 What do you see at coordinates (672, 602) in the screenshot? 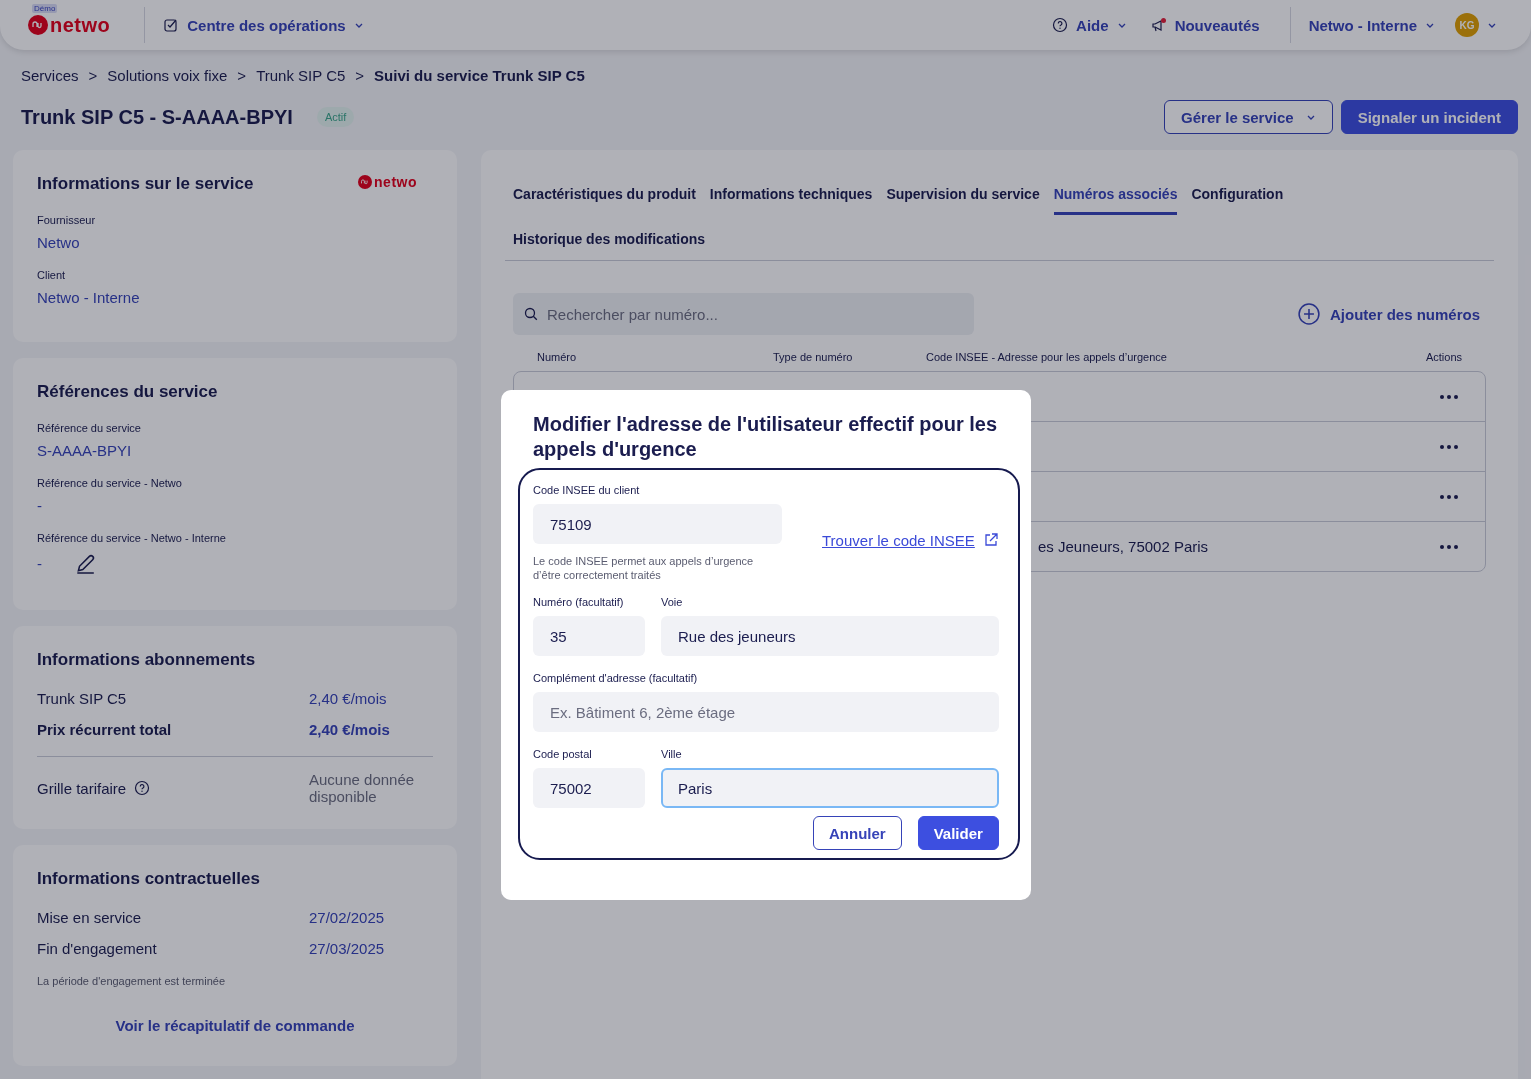
I see `field-label: Voie` at bounding box center [672, 602].